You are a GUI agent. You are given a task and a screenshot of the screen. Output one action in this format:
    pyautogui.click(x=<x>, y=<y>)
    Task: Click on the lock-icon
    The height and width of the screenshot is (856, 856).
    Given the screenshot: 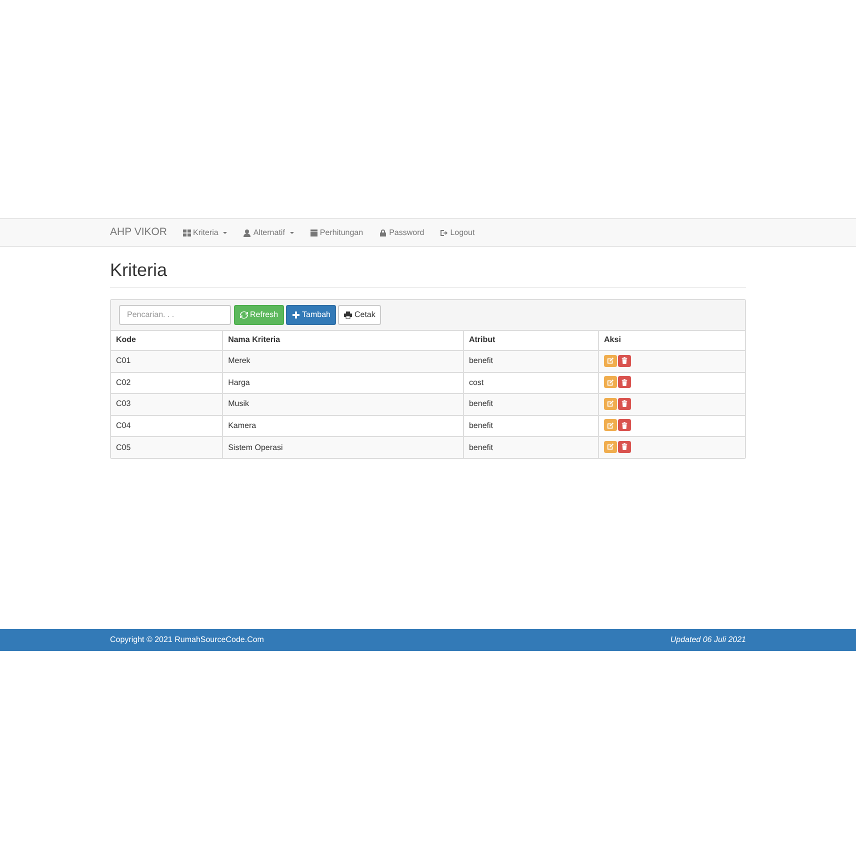 What is the action you would take?
    pyautogui.click(x=383, y=232)
    